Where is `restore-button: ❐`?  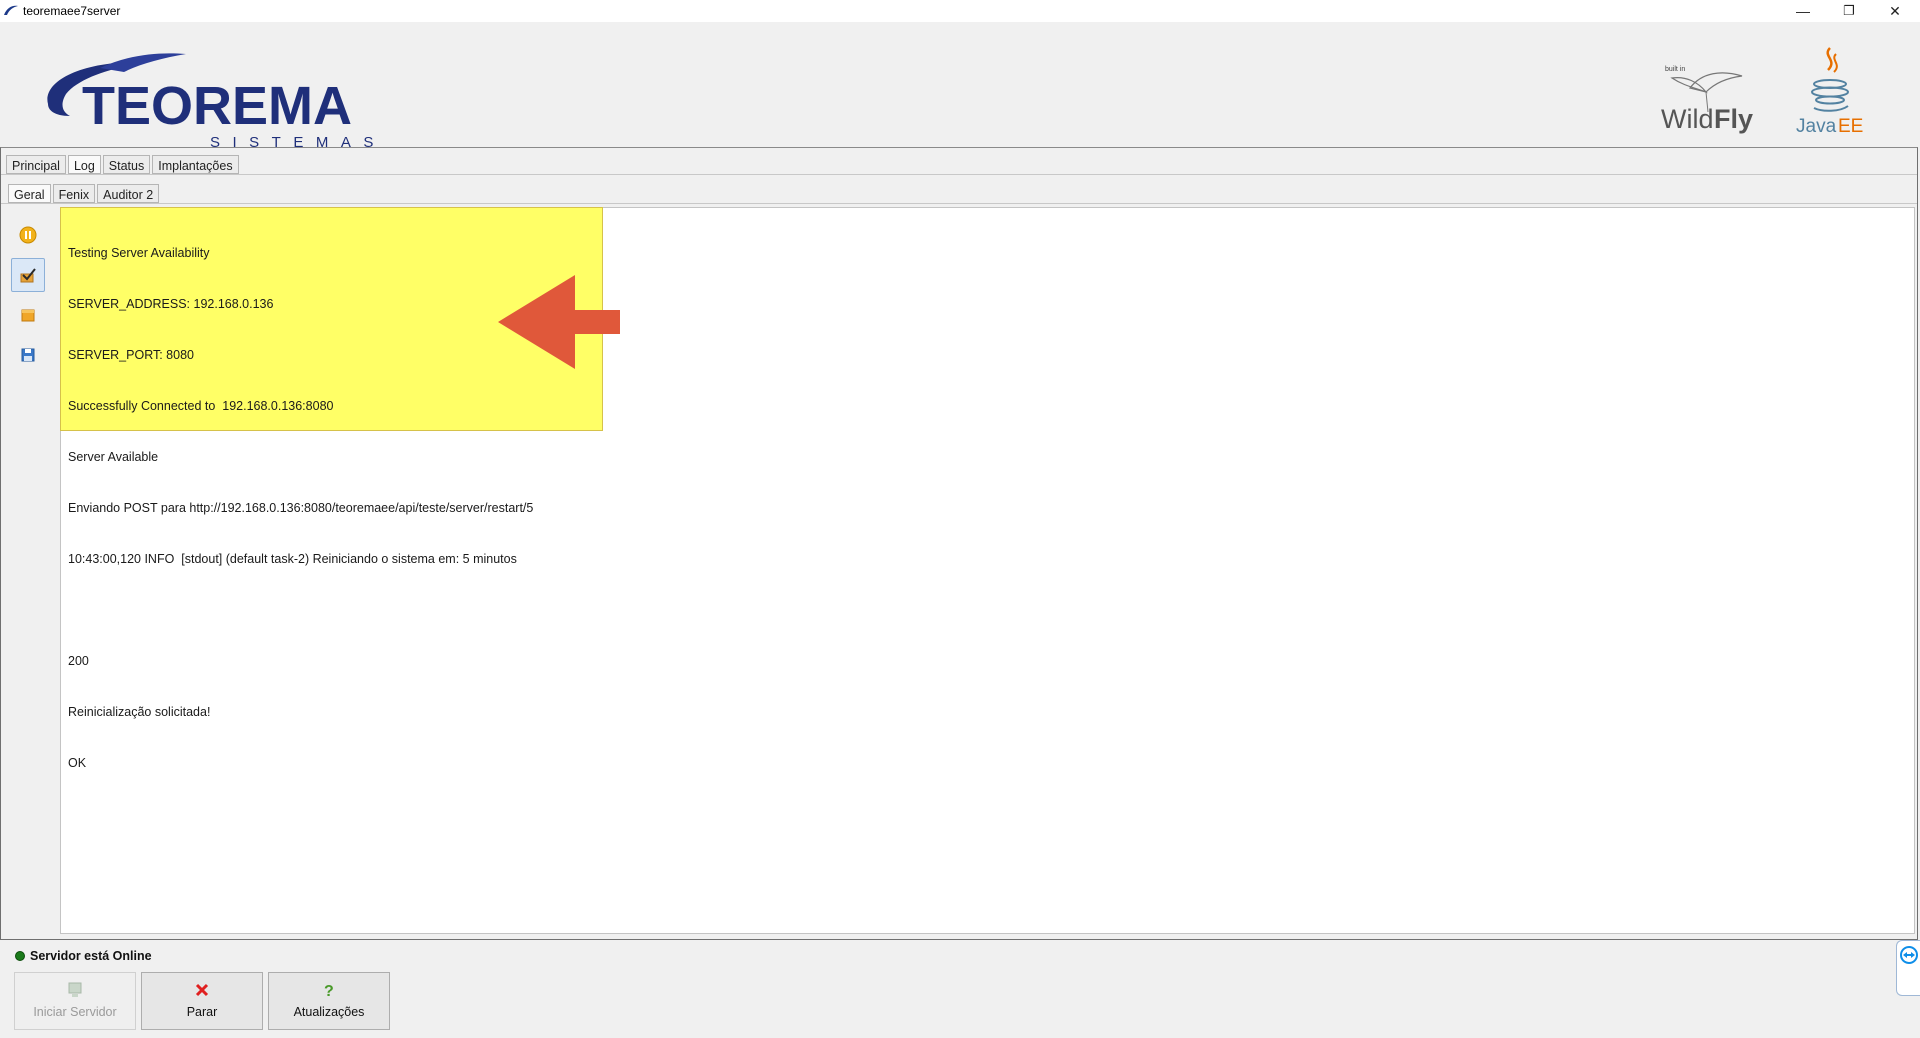
restore-button: ❐ is located at coordinates (1849, 11).